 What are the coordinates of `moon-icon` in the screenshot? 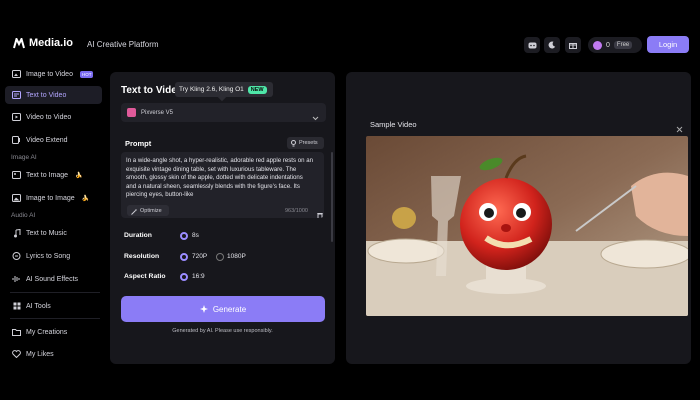 It's located at (552, 45).